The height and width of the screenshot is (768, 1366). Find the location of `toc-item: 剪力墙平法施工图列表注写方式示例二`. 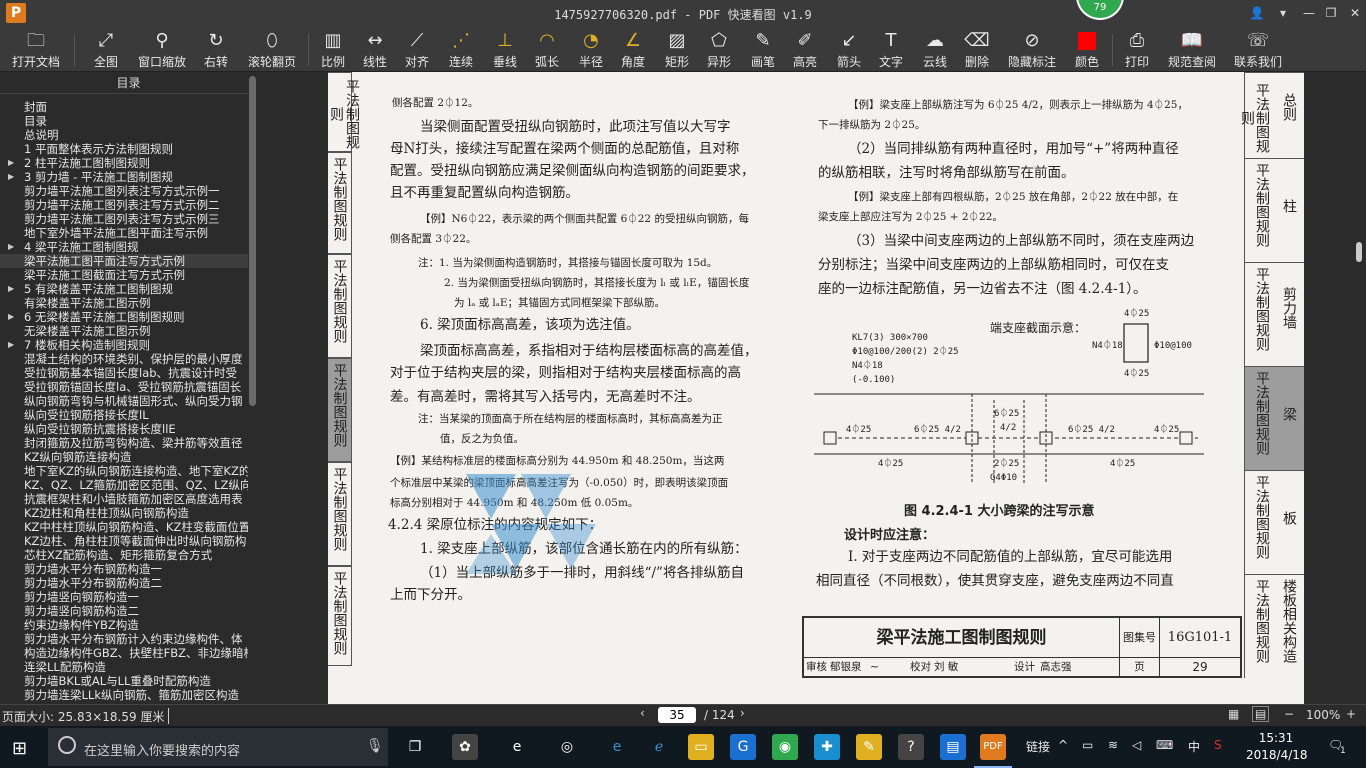

toc-item: 剪力墙平法施工图列表注写方式示例二 is located at coordinates (124, 205).